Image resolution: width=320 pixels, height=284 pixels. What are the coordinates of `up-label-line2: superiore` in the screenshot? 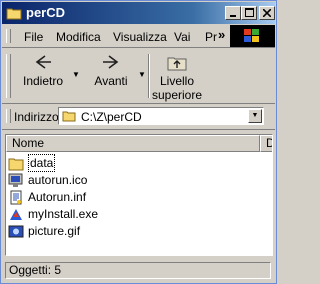 It's located at (177, 95).